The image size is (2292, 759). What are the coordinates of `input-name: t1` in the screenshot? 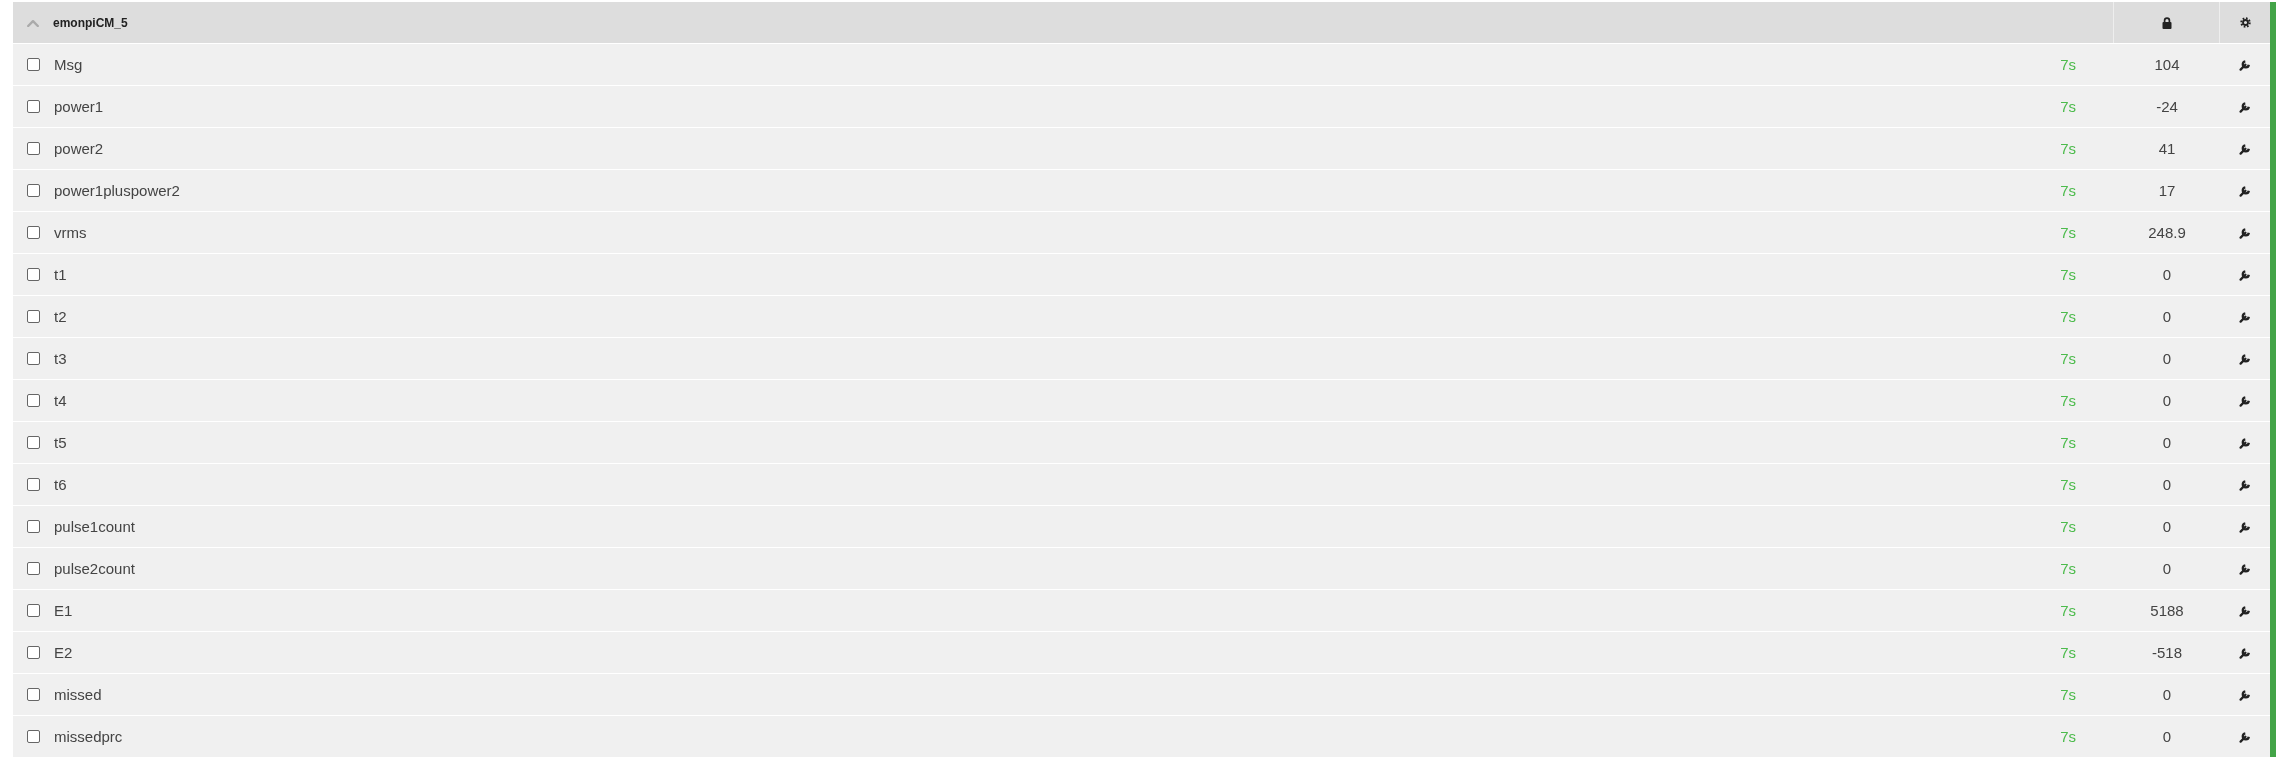 It's located at (60, 274).